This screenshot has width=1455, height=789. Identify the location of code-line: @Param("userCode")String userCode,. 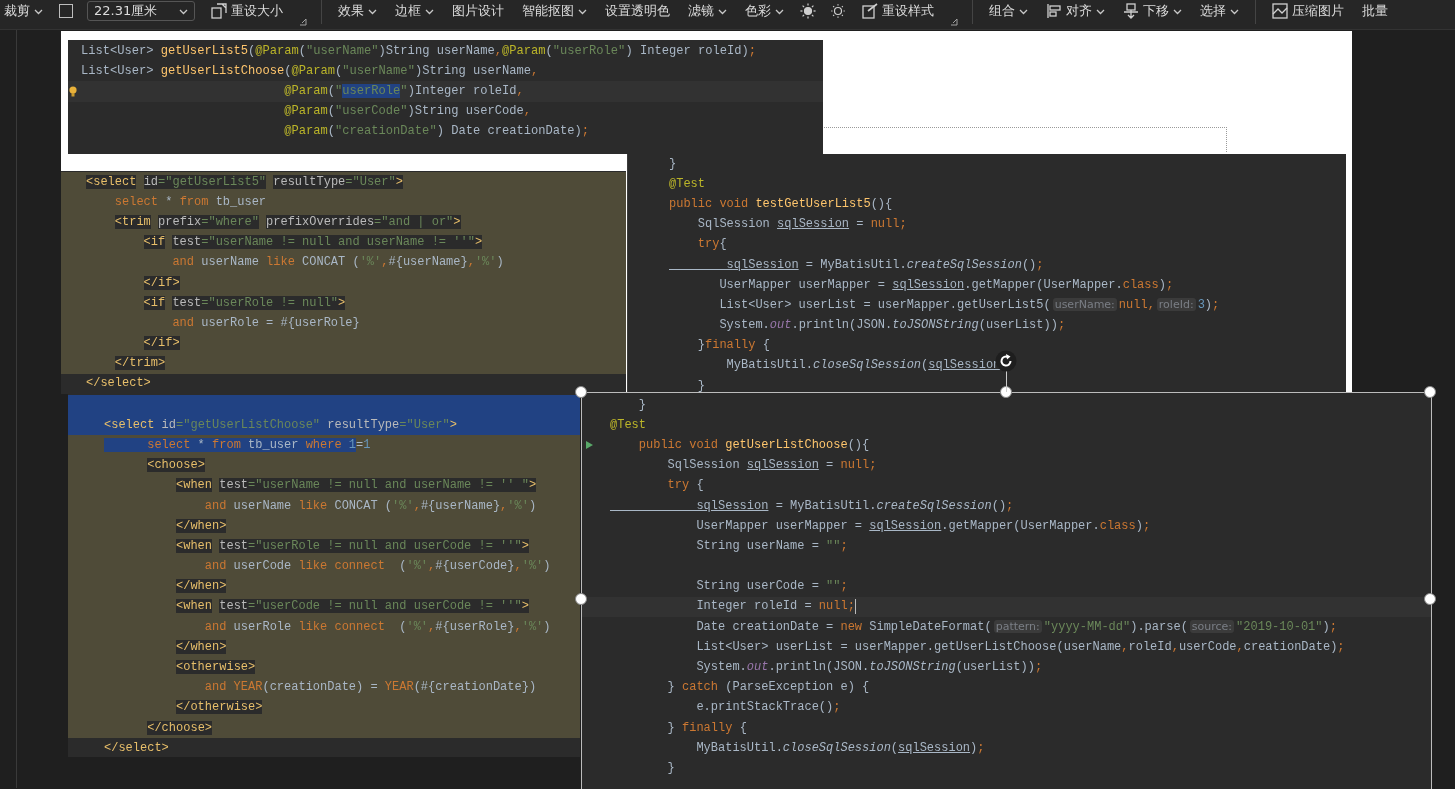
(407, 112).